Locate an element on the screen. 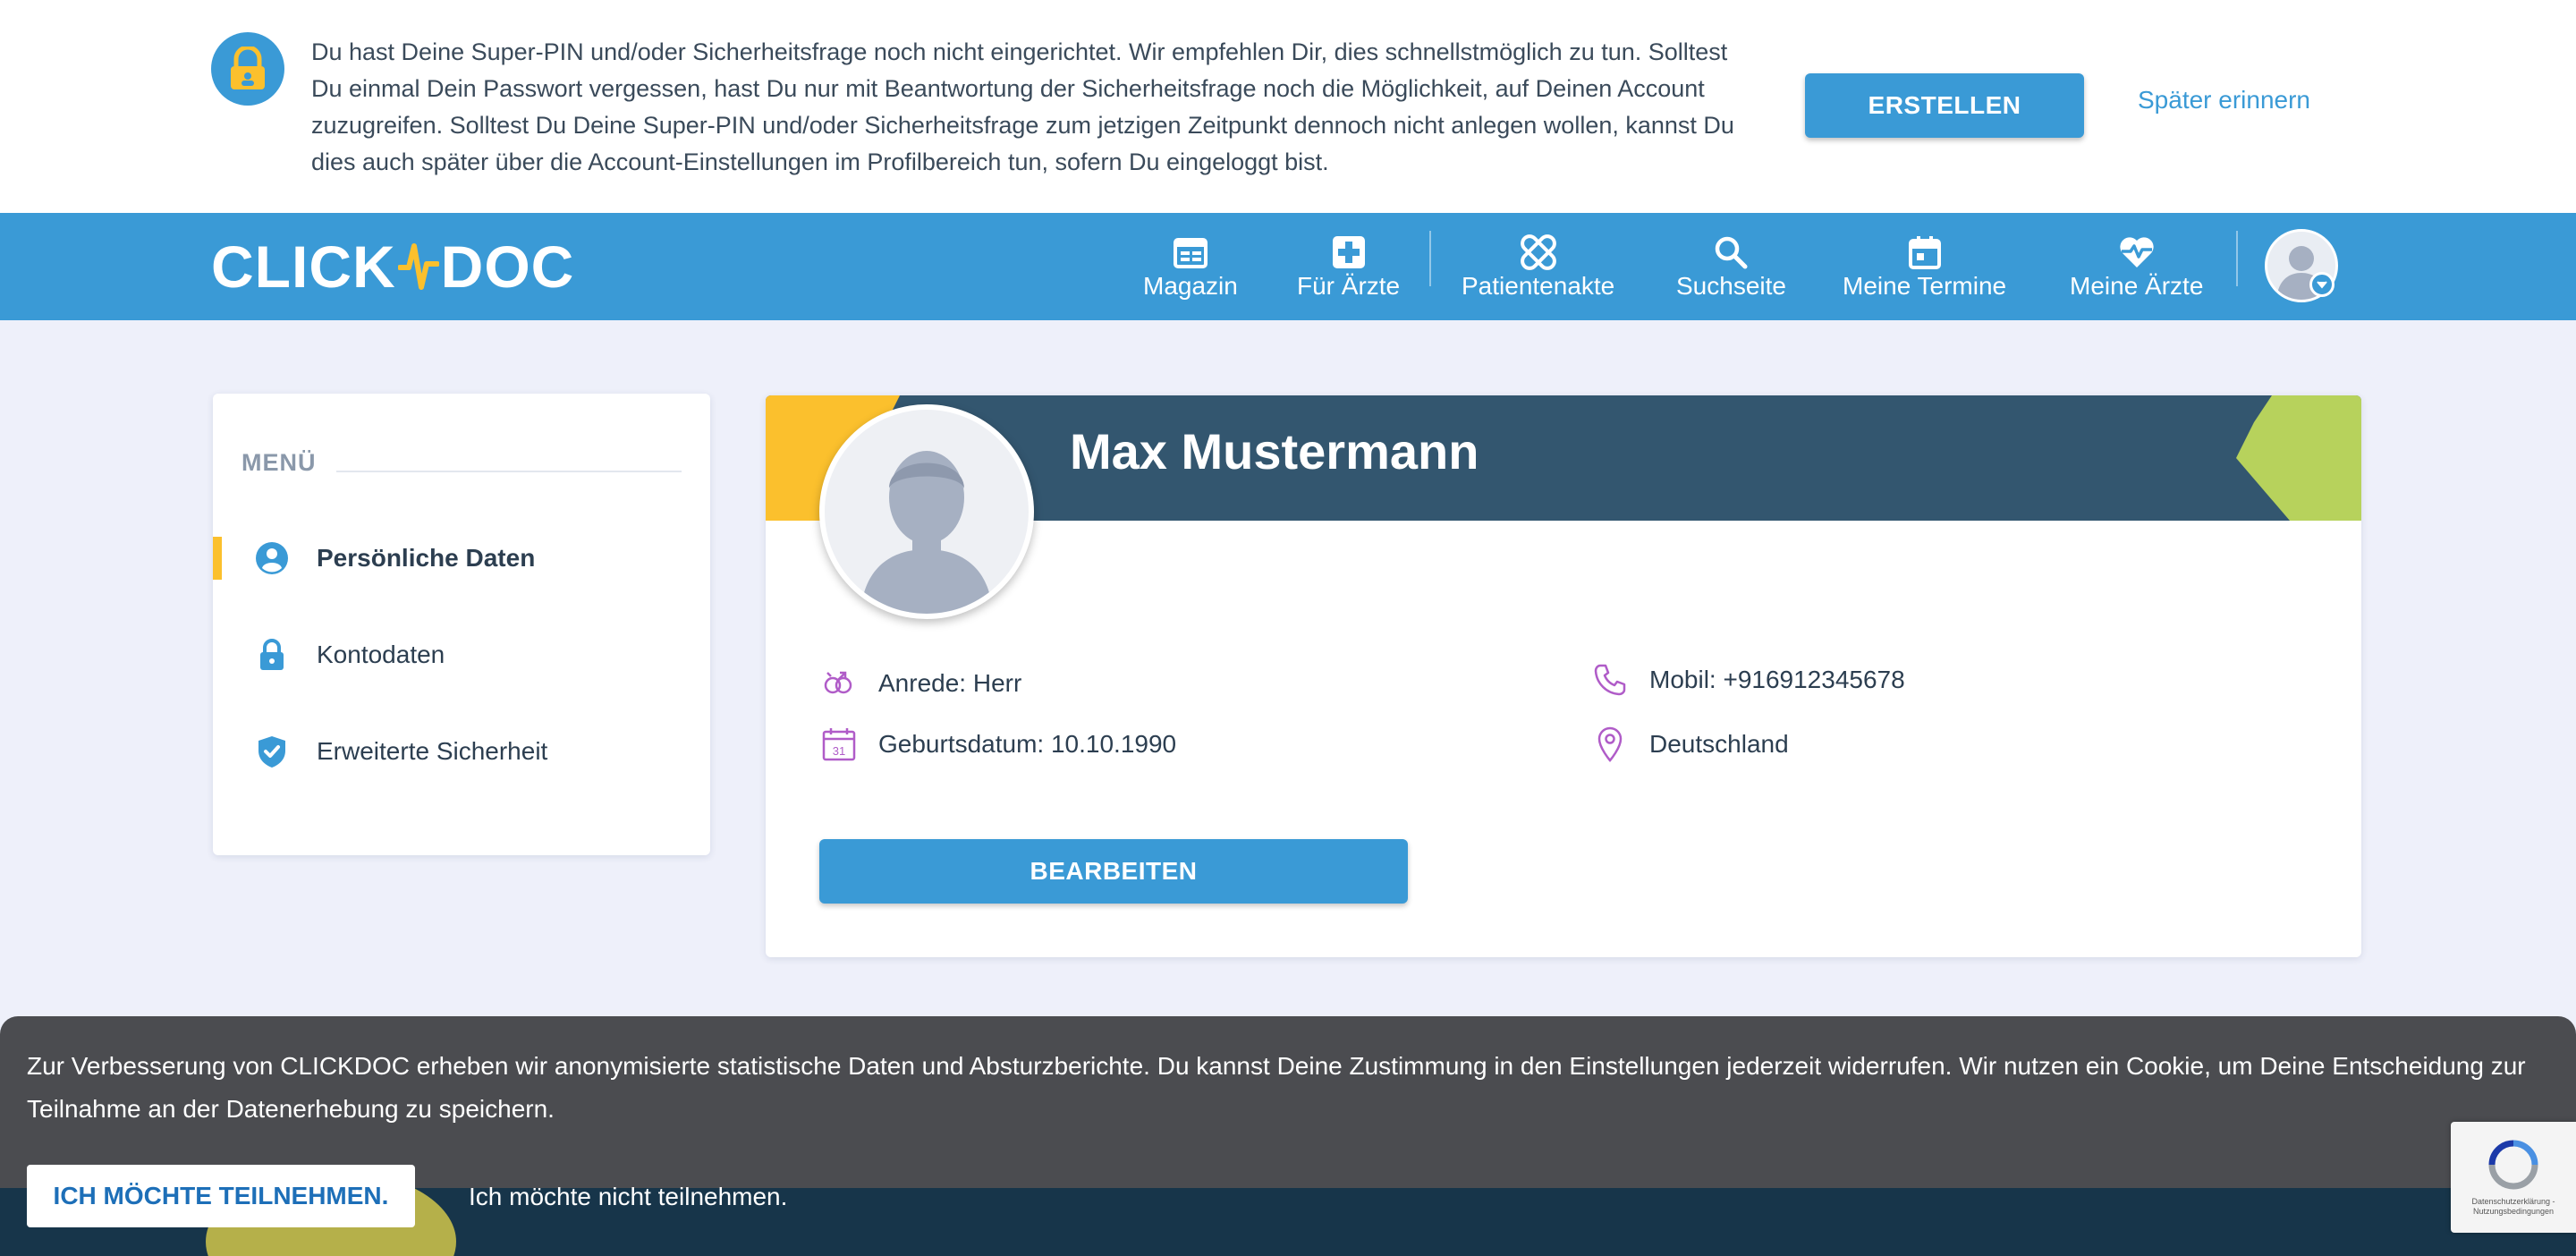  magazine-icon is located at coordinates (1190, 253).